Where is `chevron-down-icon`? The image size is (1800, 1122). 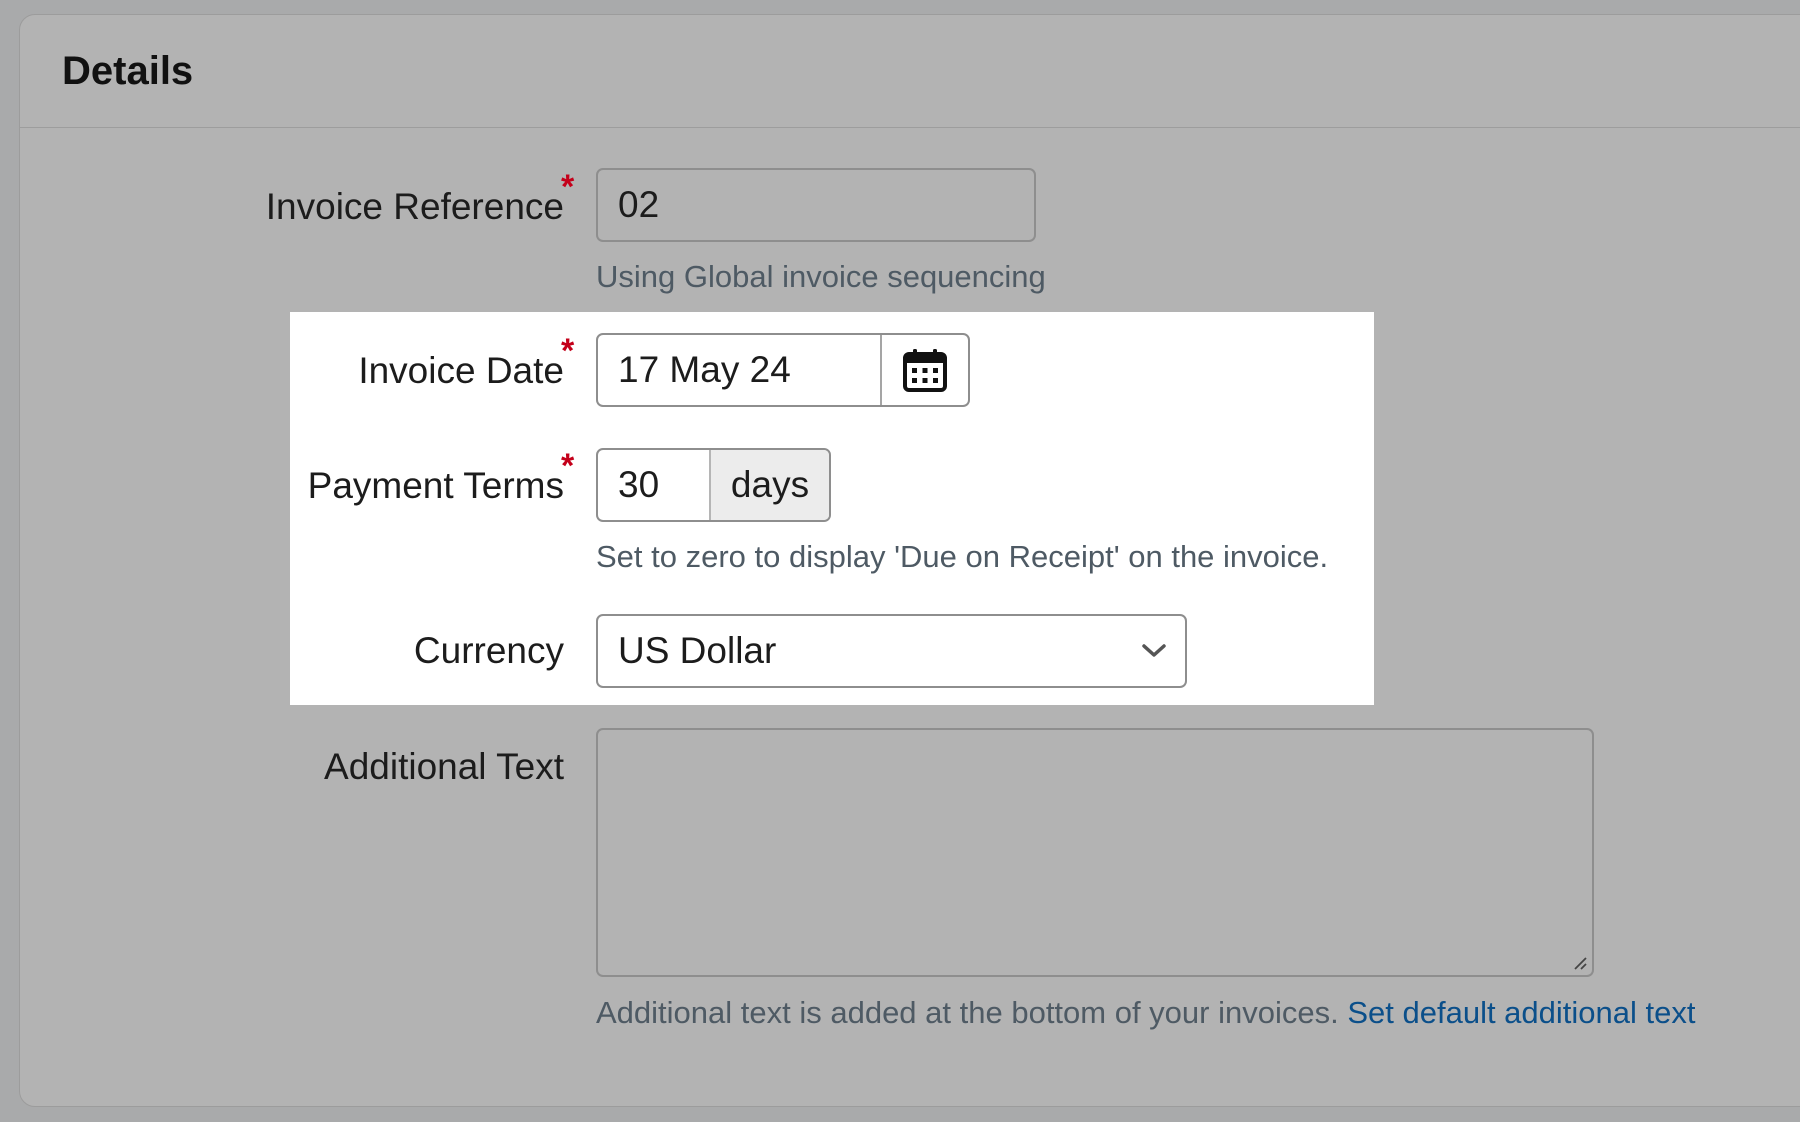
chevron-down-icon is located at coordinates (1154, 650).